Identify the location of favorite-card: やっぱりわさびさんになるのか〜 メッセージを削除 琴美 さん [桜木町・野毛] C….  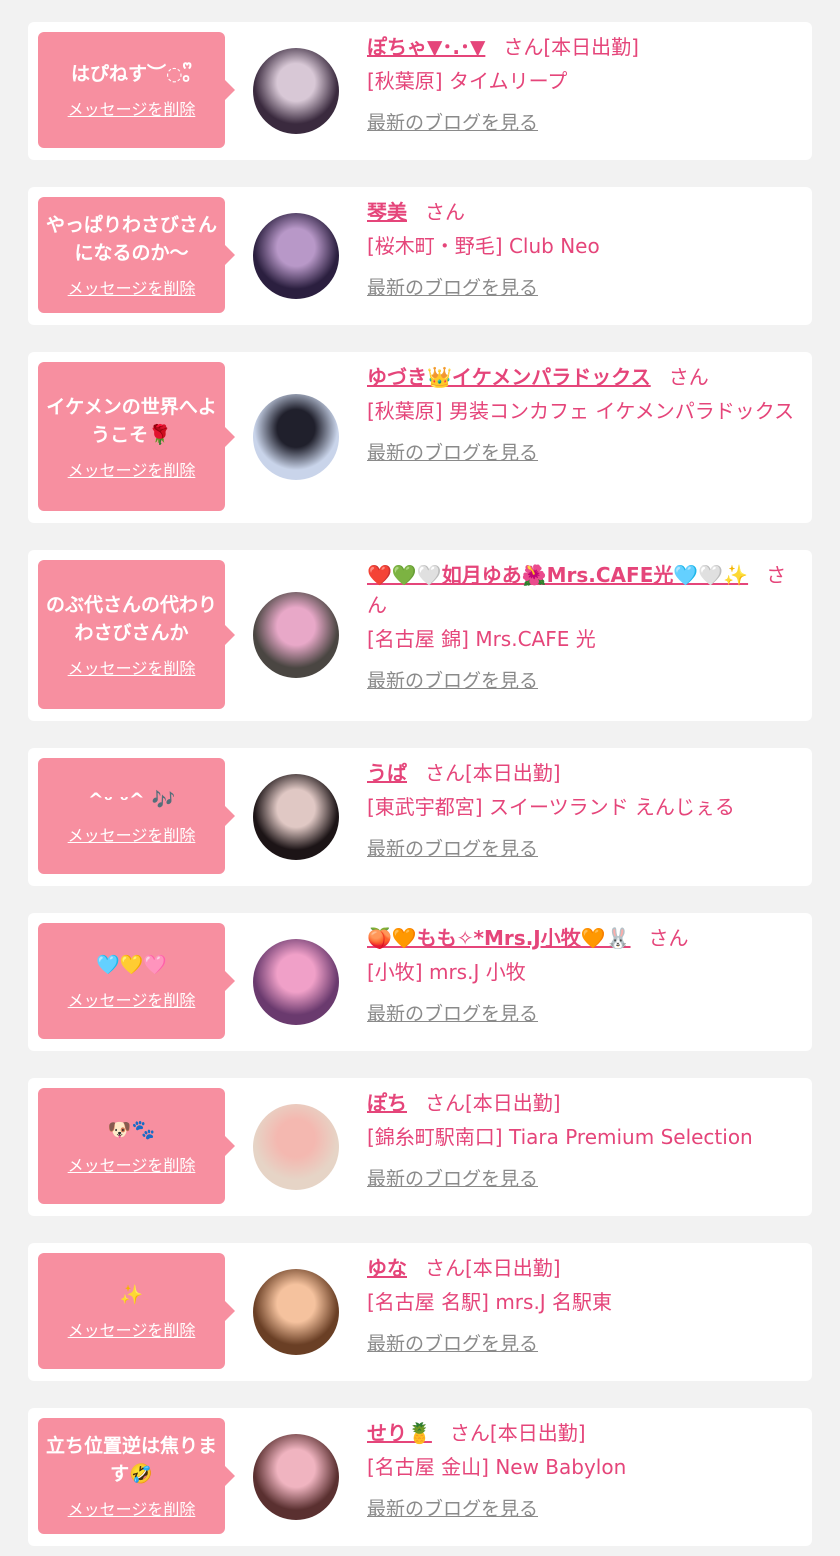
(420, 256).